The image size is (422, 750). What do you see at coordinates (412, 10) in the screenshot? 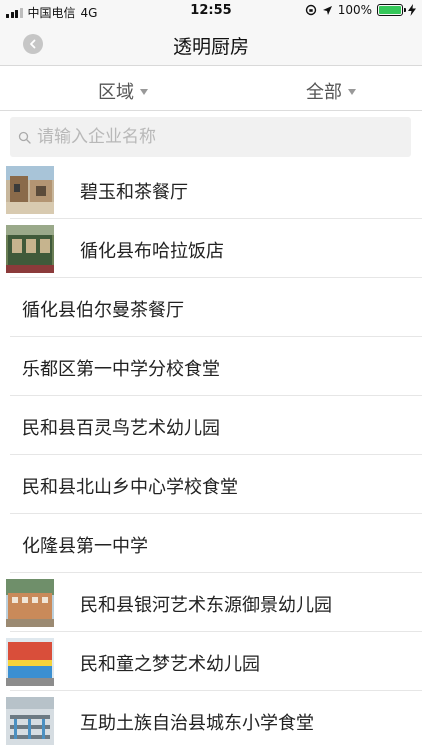
I see `charging-bolt-icon` at bounding box center [412, 10].